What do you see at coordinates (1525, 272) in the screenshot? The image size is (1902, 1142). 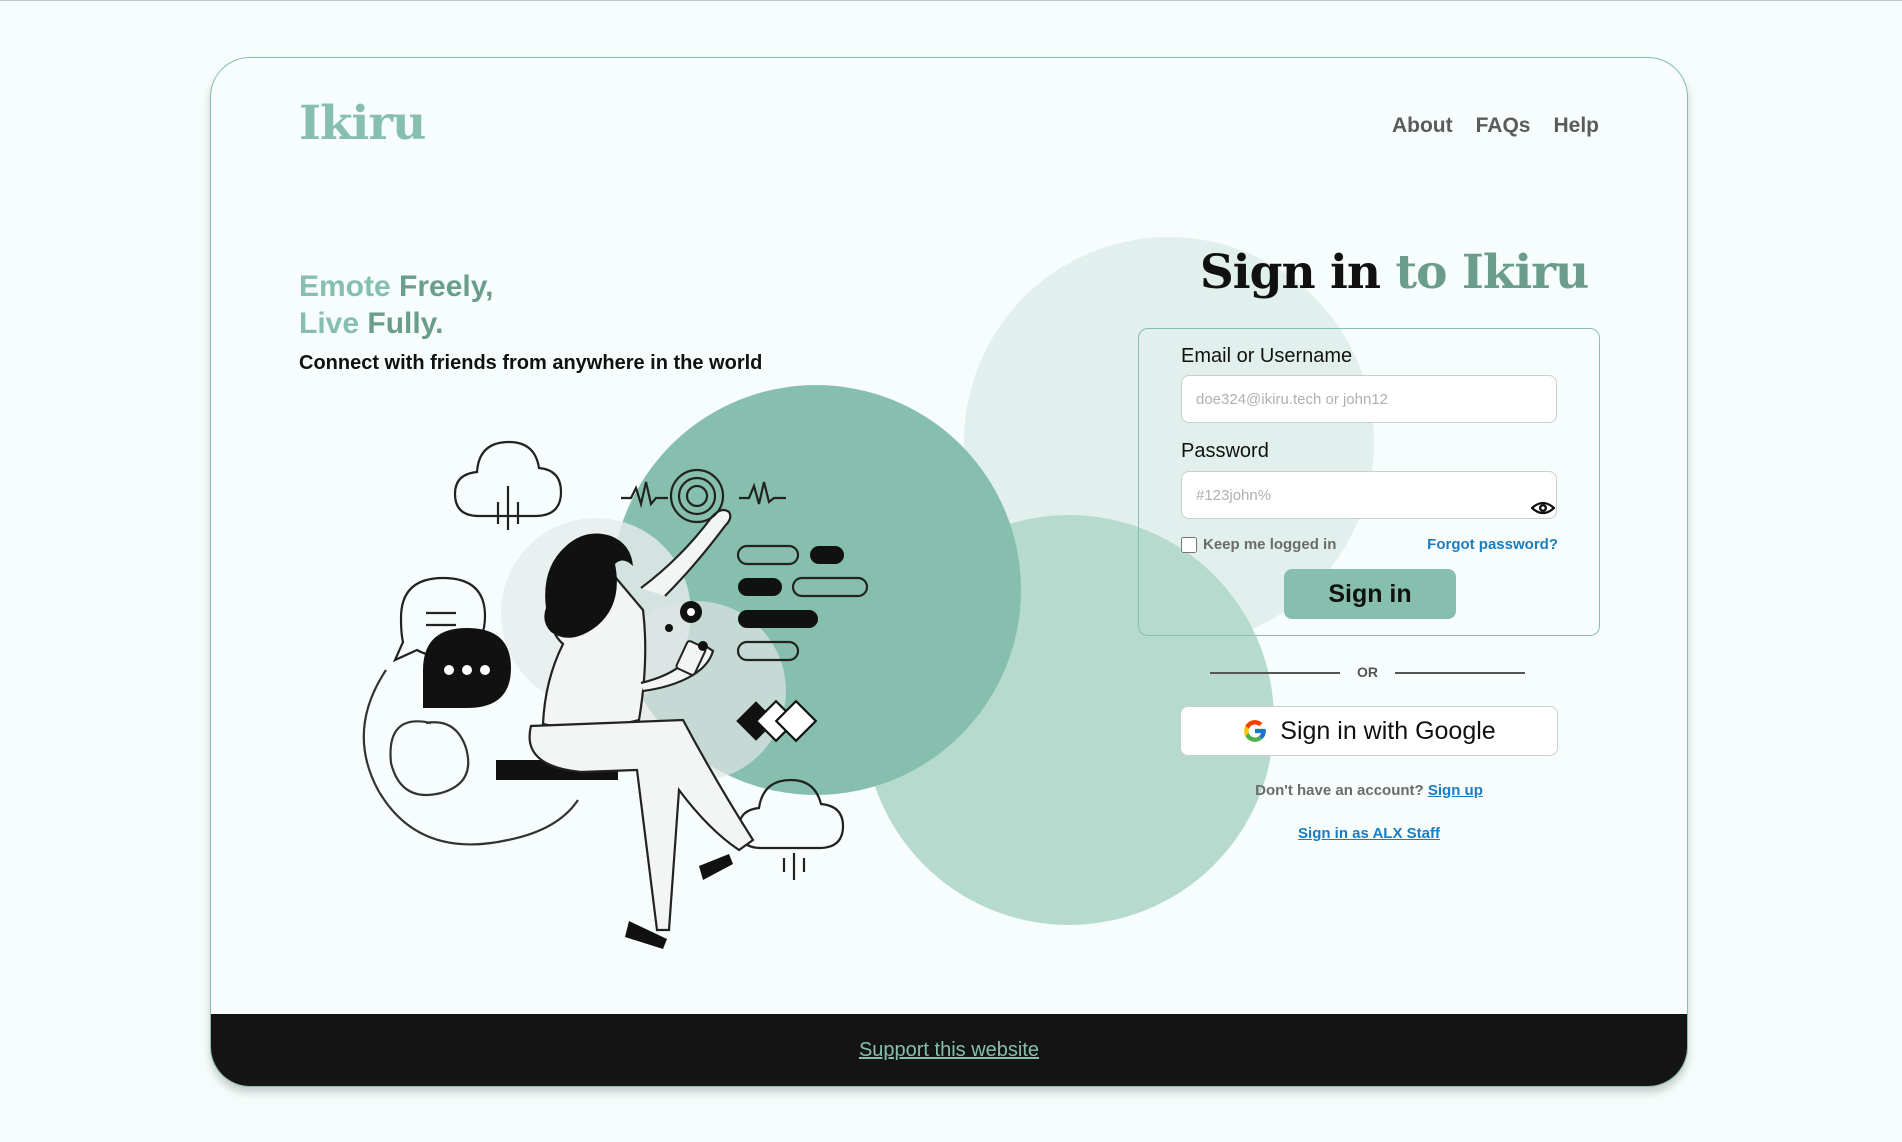 I see `signin-heading-part-3: Ikiru` at bounding box center [1525, 272].